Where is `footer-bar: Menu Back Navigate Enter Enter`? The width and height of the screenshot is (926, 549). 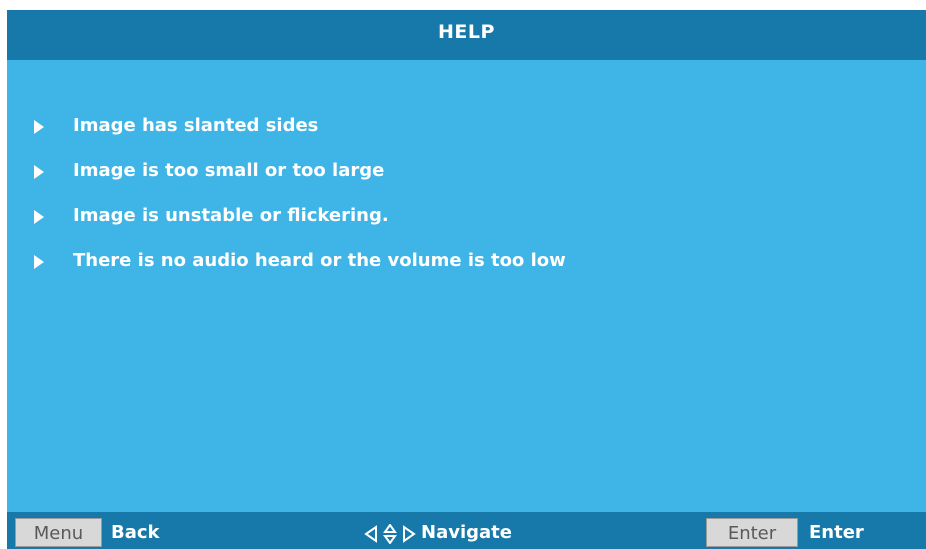
footer-bar: Menu Back Navigate Enter Enter is located at coordinates (466, 530).